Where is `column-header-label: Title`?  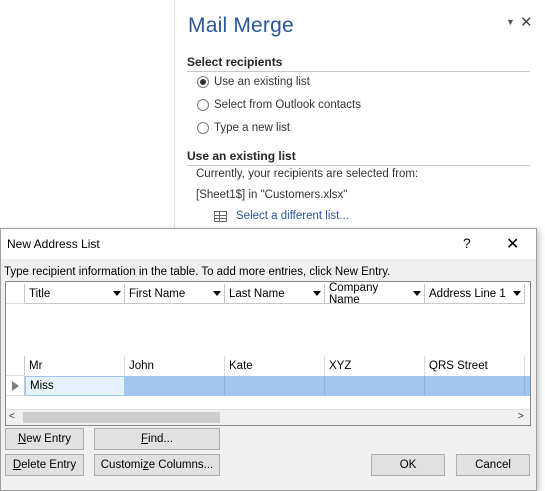
column-header-label: Title is located at coordinates (40, 293).